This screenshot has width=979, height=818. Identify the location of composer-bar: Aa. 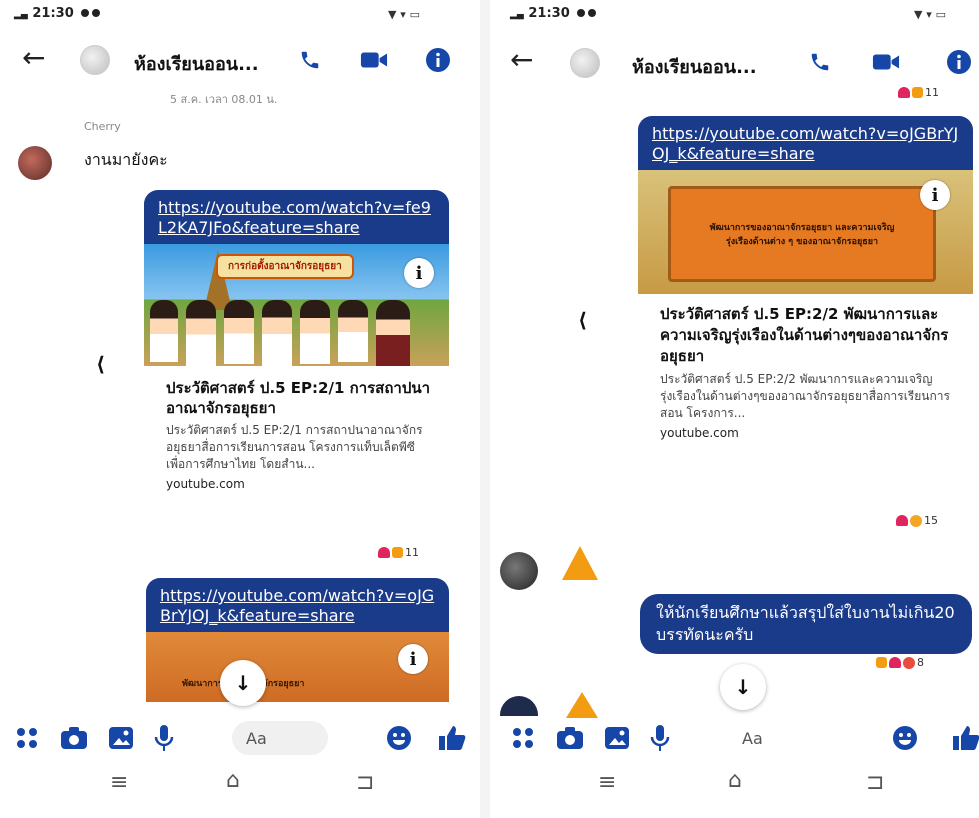
(240, 738).